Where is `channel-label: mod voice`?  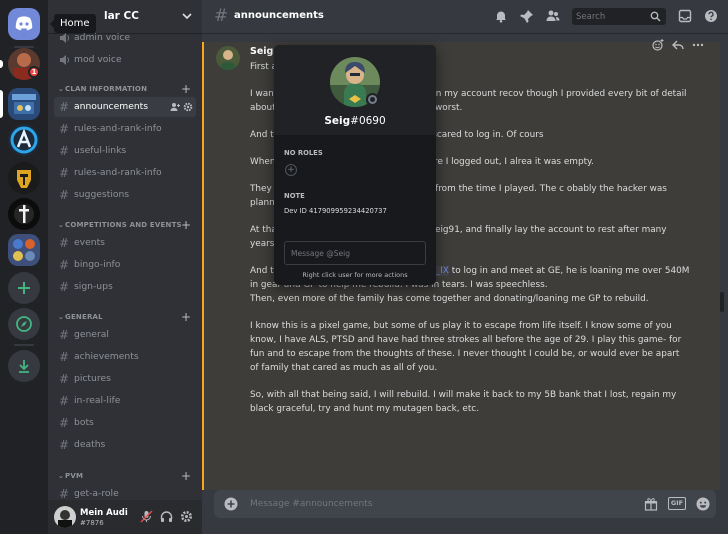 channel-label: mod voice is located at coordinates (98, 59).